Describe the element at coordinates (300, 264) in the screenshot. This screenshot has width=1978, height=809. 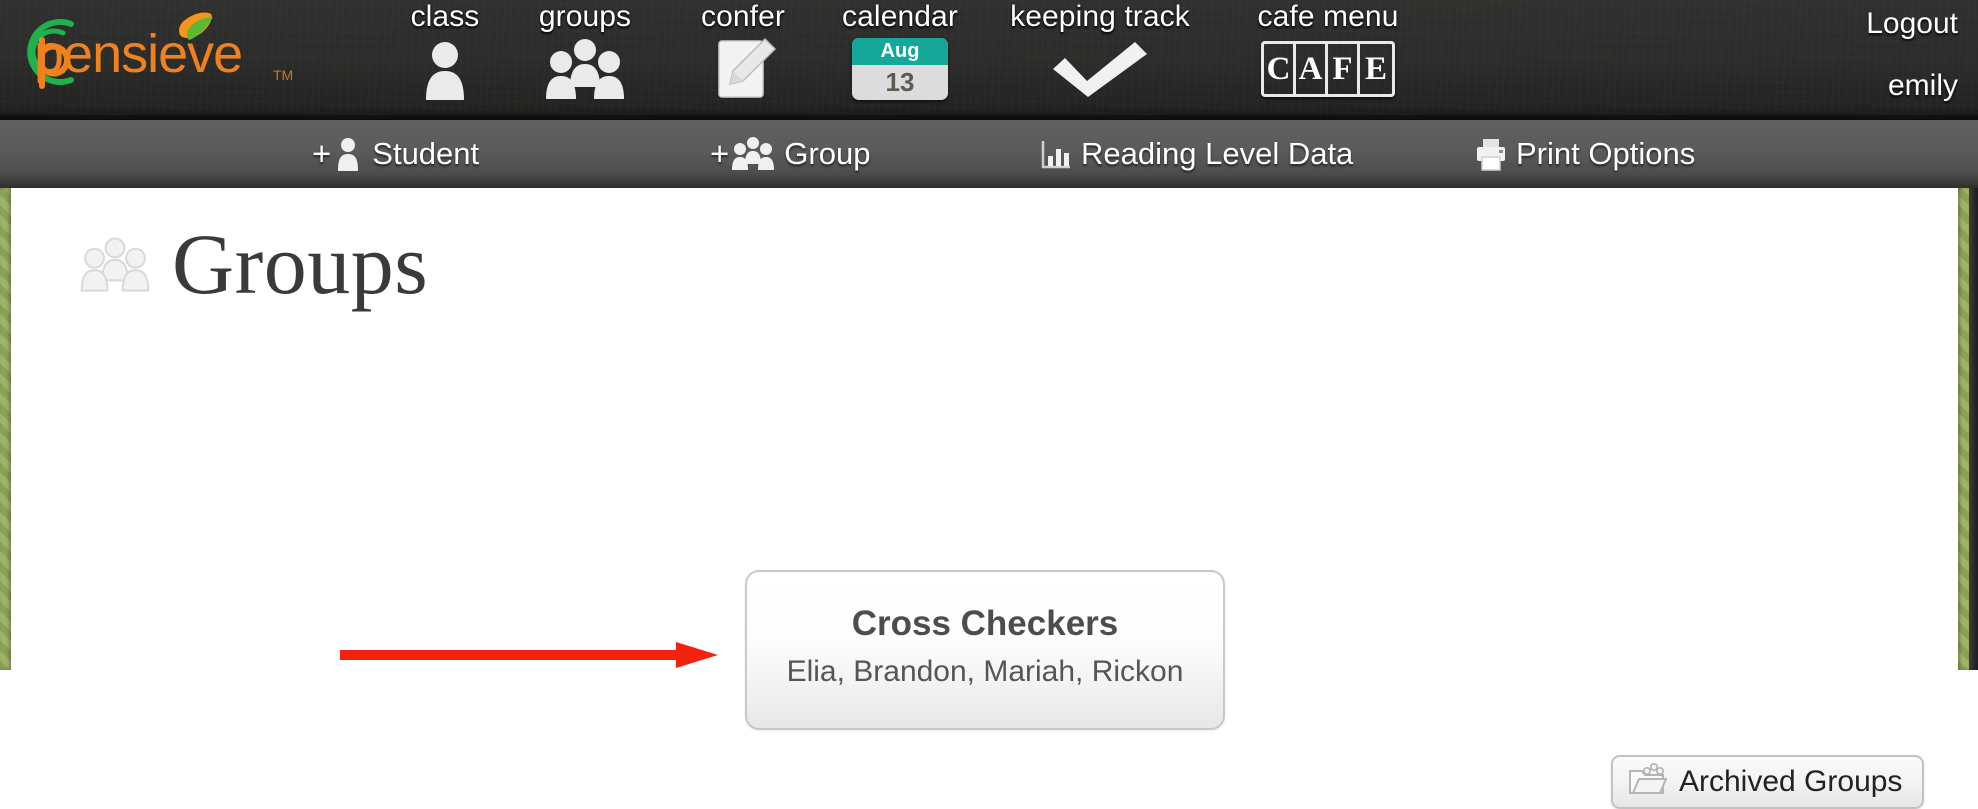
I see `page-title: Groups` at that location.